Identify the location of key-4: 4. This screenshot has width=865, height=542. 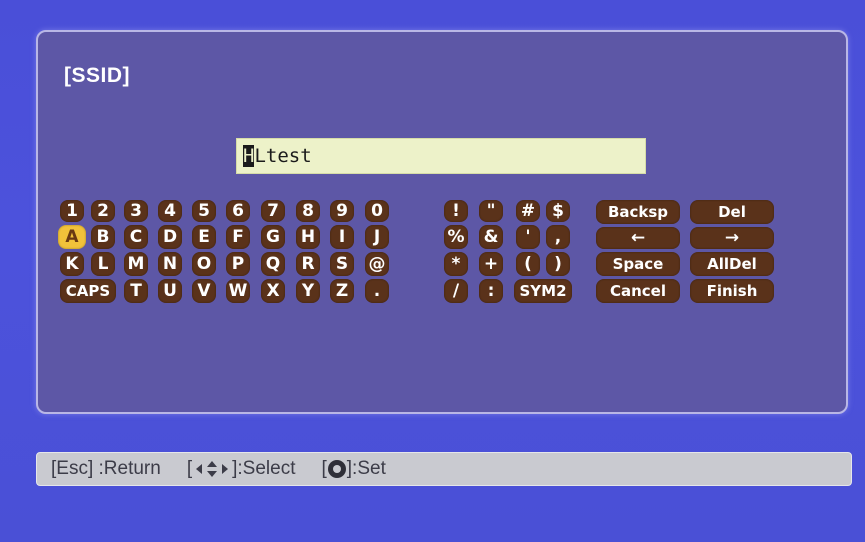
(170, 211).